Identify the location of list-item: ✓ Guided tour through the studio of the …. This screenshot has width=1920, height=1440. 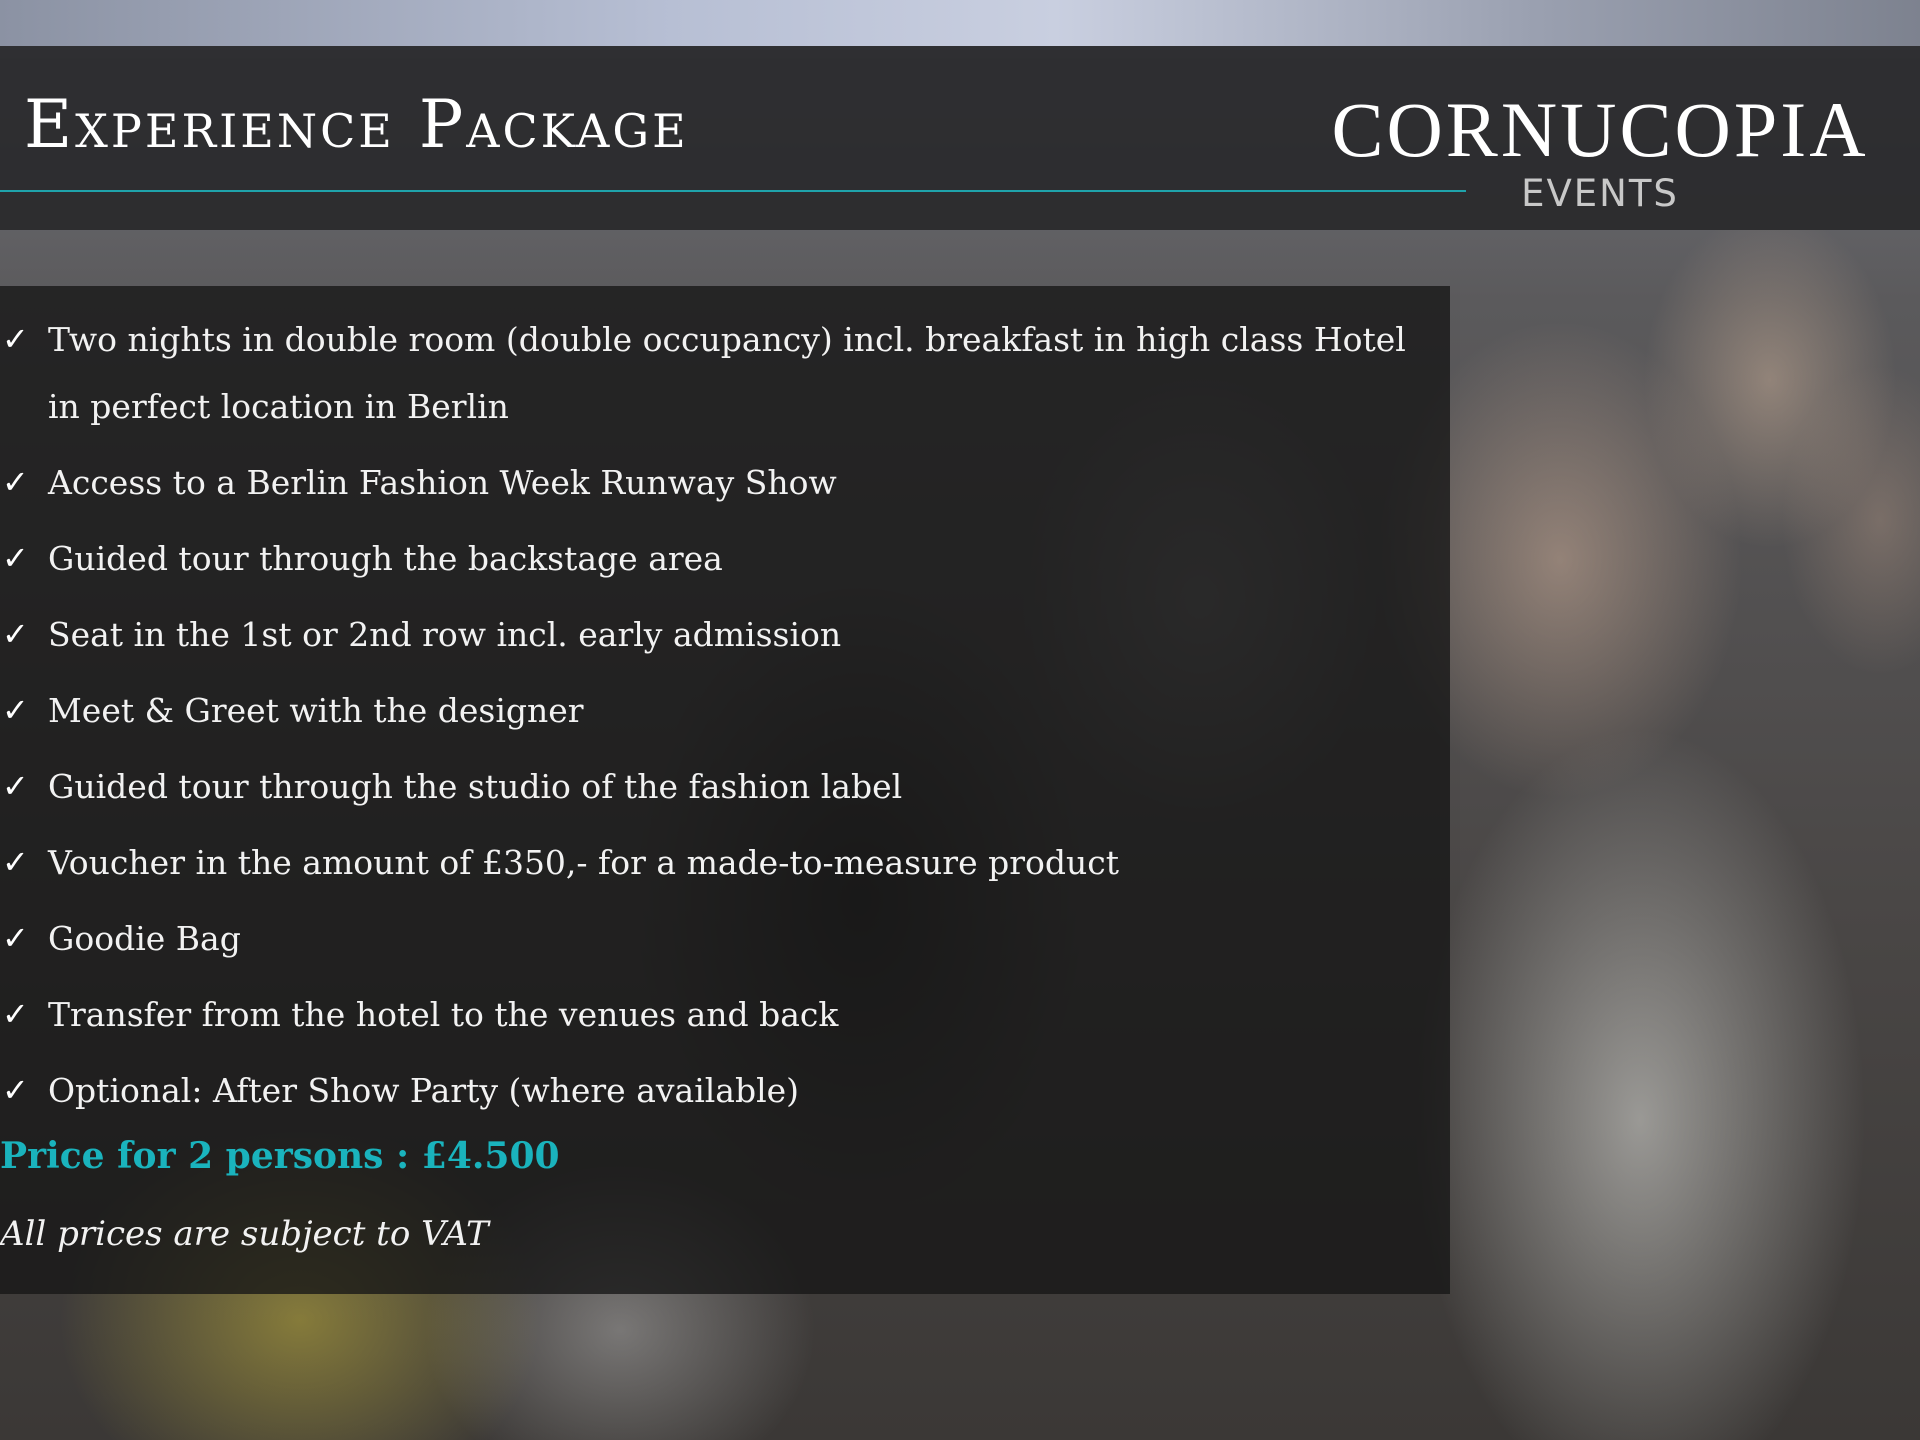
(710, 786).